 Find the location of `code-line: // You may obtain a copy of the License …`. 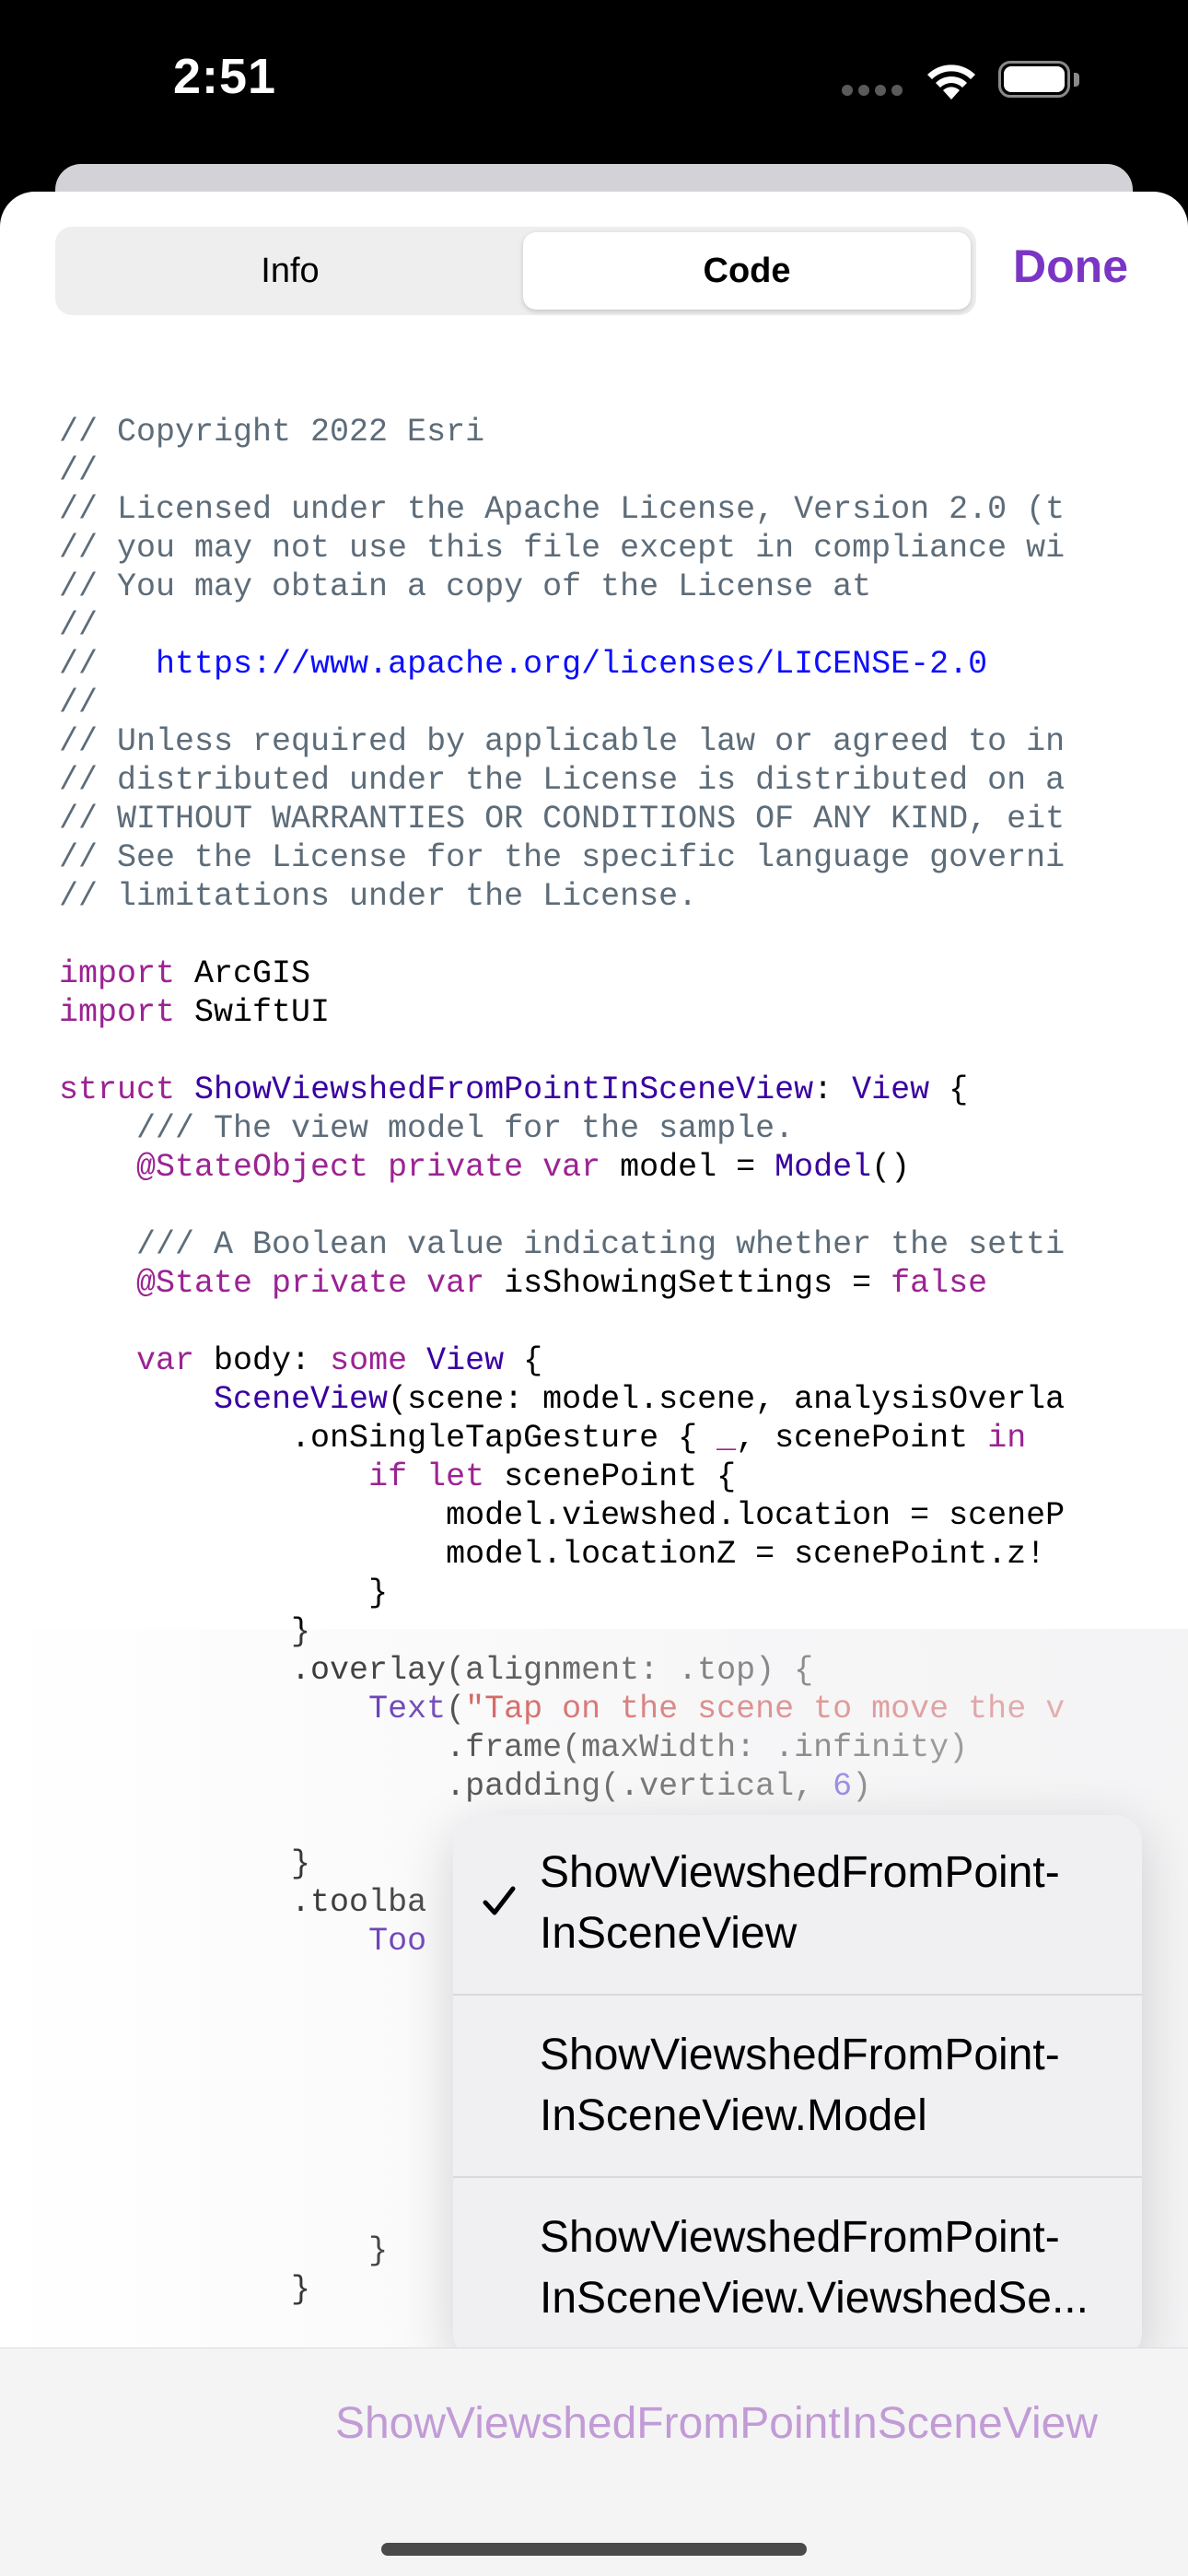

code-line: // You may obtain a copy of the License … is located at coordinates (465, 586).